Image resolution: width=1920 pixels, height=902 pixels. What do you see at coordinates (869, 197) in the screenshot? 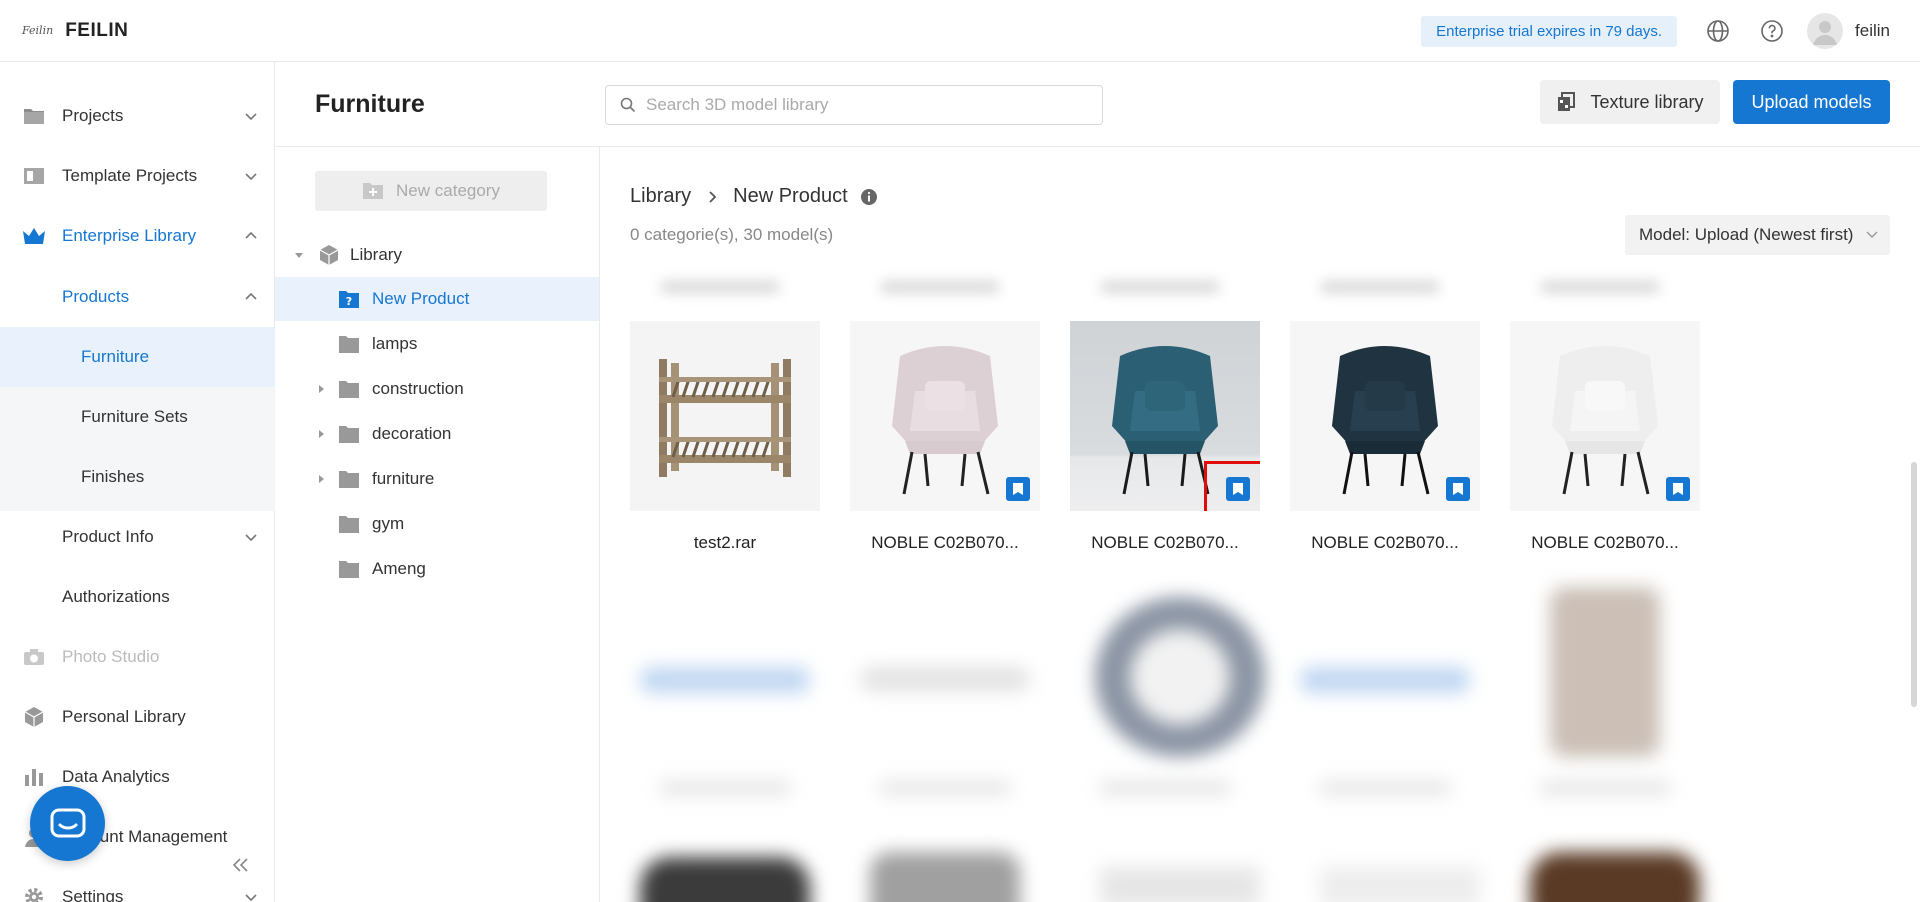
I see `info-icon` at bounding box center [869, 197].